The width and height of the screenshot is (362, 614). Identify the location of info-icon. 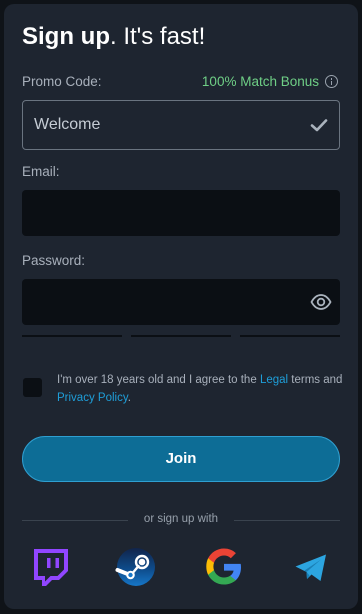
(331, 81).